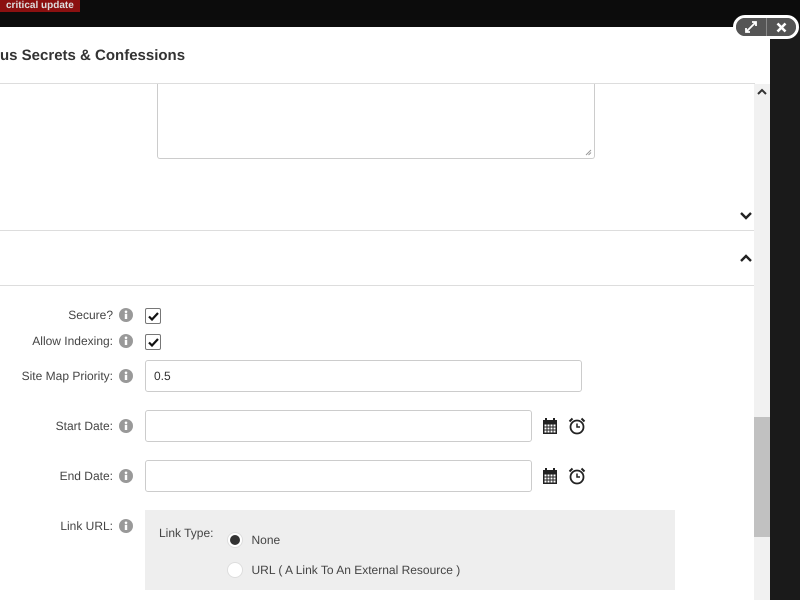  What do you see at coordinates (762, 91) in the screenshot?
I see `scroll-up-icon` at bounding box center [762, 91].